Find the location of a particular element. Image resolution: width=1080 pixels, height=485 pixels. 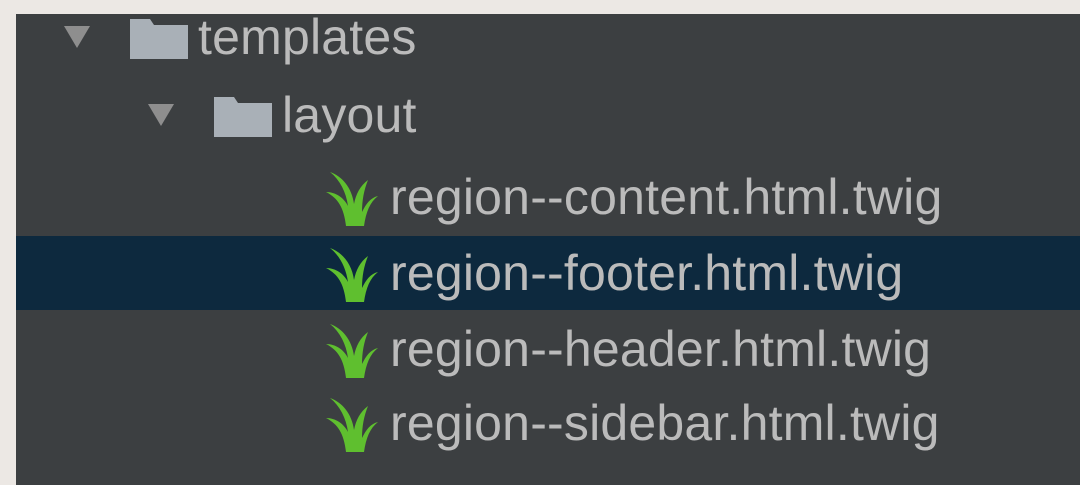

tree-file-label: region--sidebar.html.twig is located at coordinates (665, 423).